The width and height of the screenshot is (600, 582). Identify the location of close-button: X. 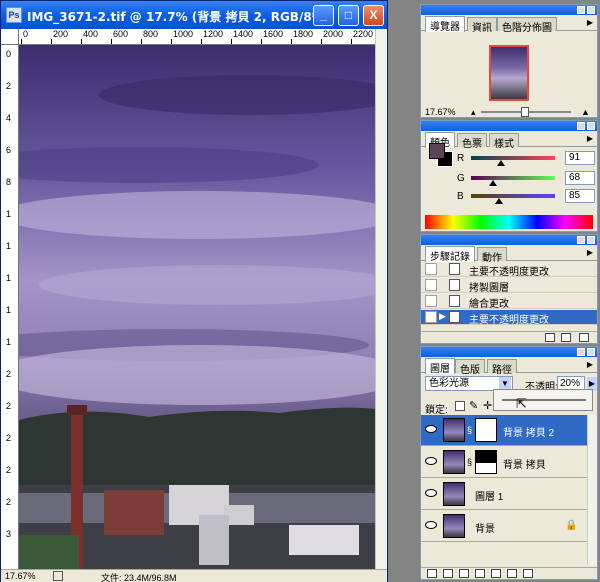
(373, 15).